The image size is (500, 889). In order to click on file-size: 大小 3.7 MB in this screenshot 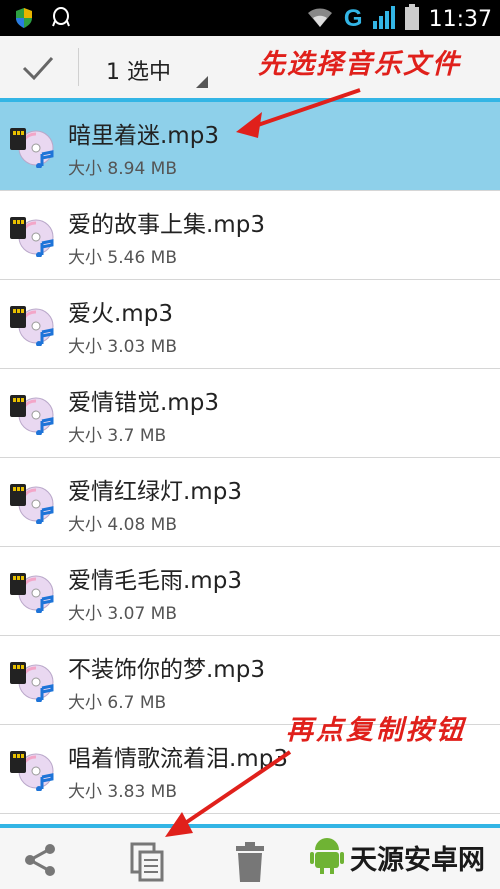, I will do `click(117, 436)`.